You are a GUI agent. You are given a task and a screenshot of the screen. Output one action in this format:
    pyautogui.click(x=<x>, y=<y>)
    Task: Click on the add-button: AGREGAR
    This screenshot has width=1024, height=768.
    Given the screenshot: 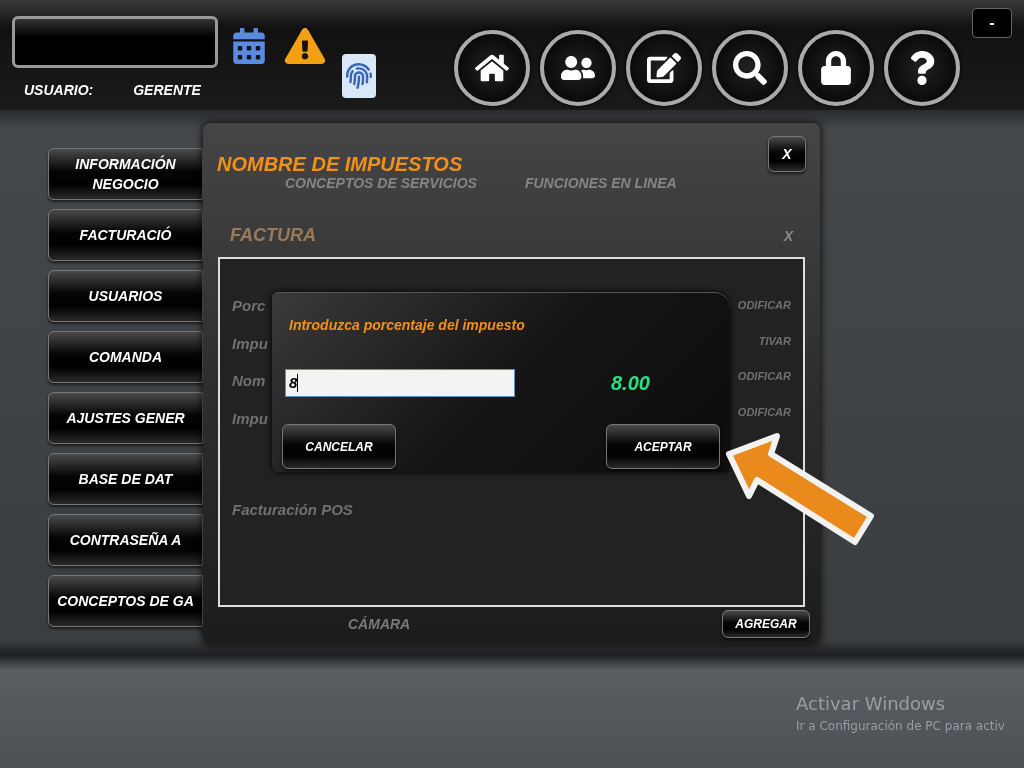 What is the action you would take?
    pyautogui.click(x=766, y=624)
    